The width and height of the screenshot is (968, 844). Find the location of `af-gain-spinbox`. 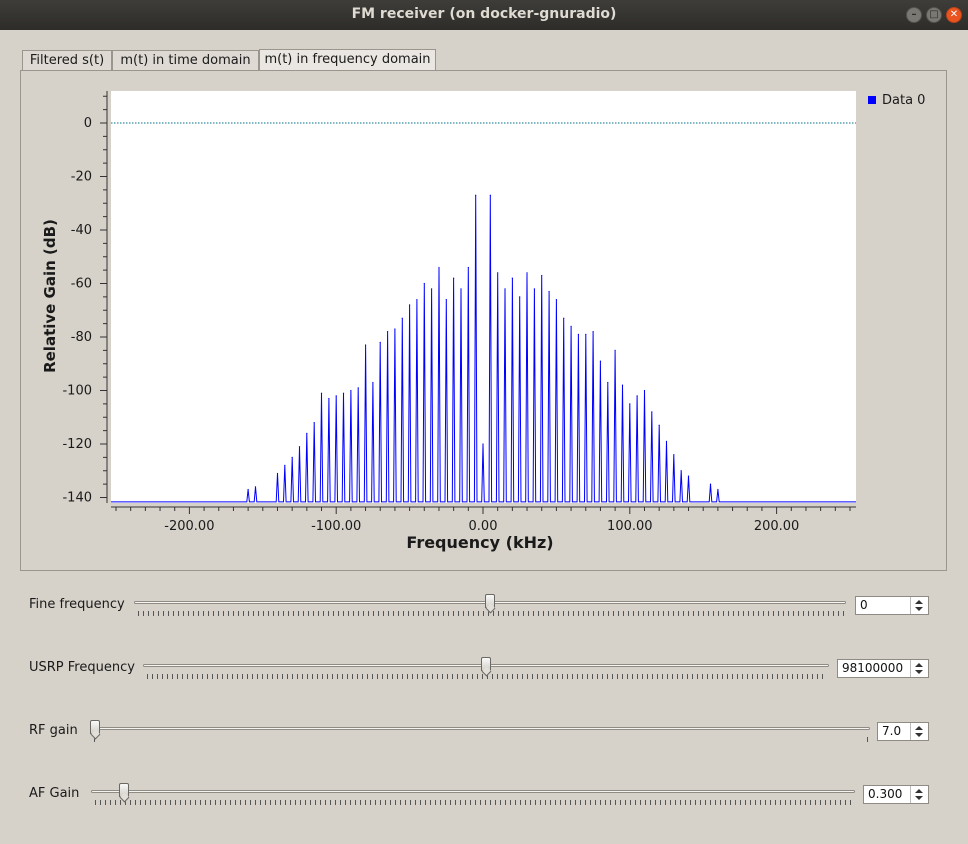

af-gain-spinbox is located at coordinates (896, 794).